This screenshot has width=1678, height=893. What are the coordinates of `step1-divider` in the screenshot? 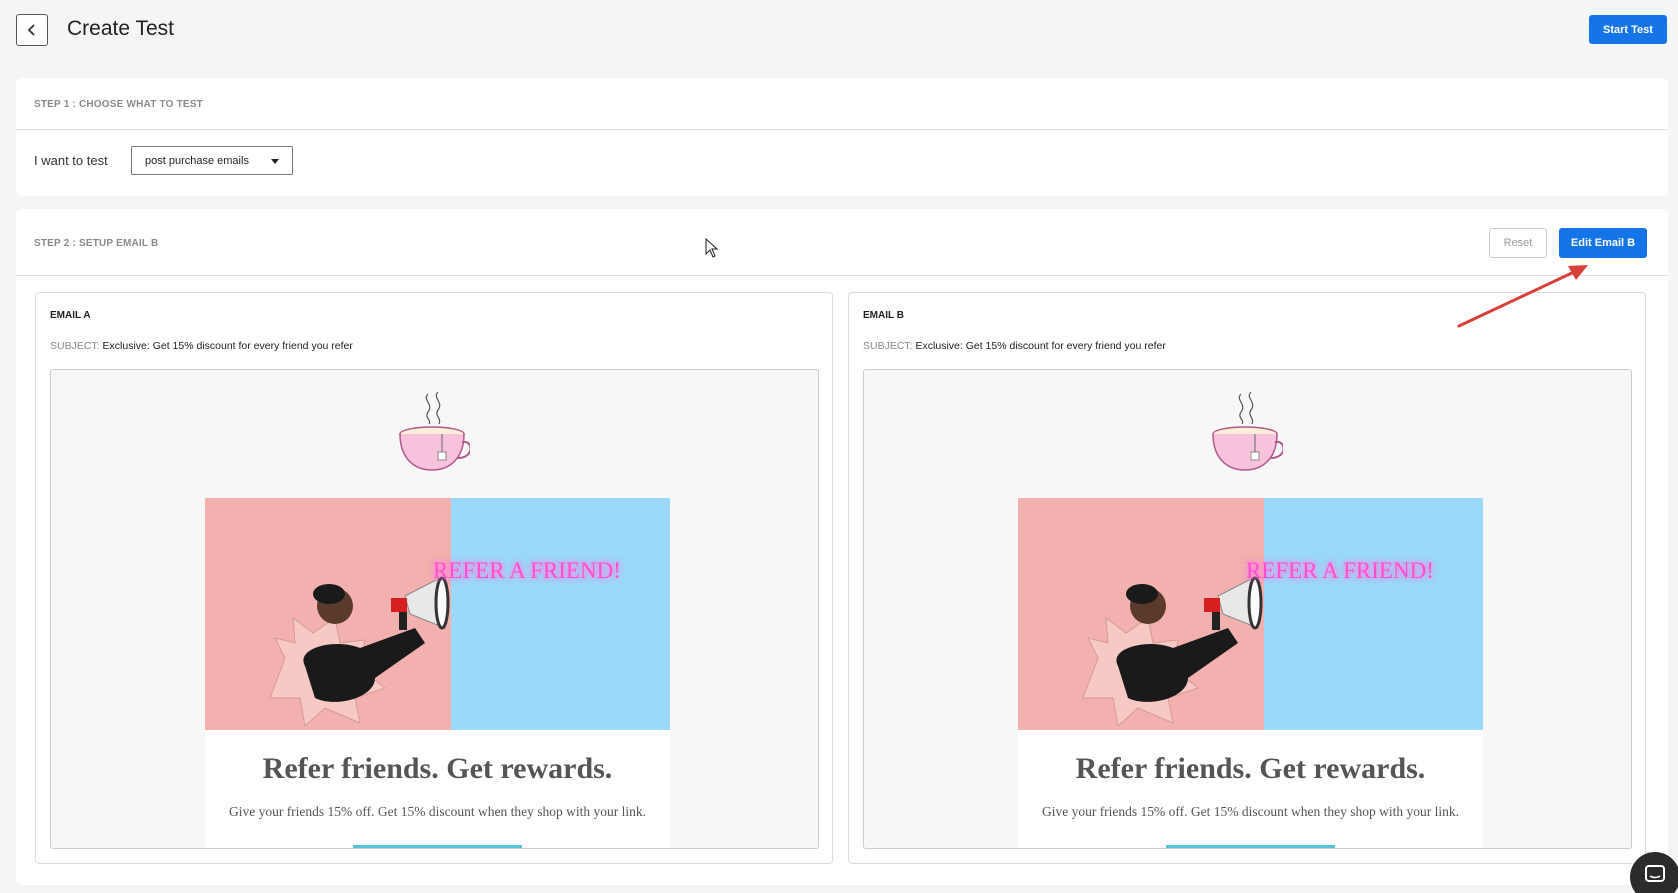 It's located at (842, 129).